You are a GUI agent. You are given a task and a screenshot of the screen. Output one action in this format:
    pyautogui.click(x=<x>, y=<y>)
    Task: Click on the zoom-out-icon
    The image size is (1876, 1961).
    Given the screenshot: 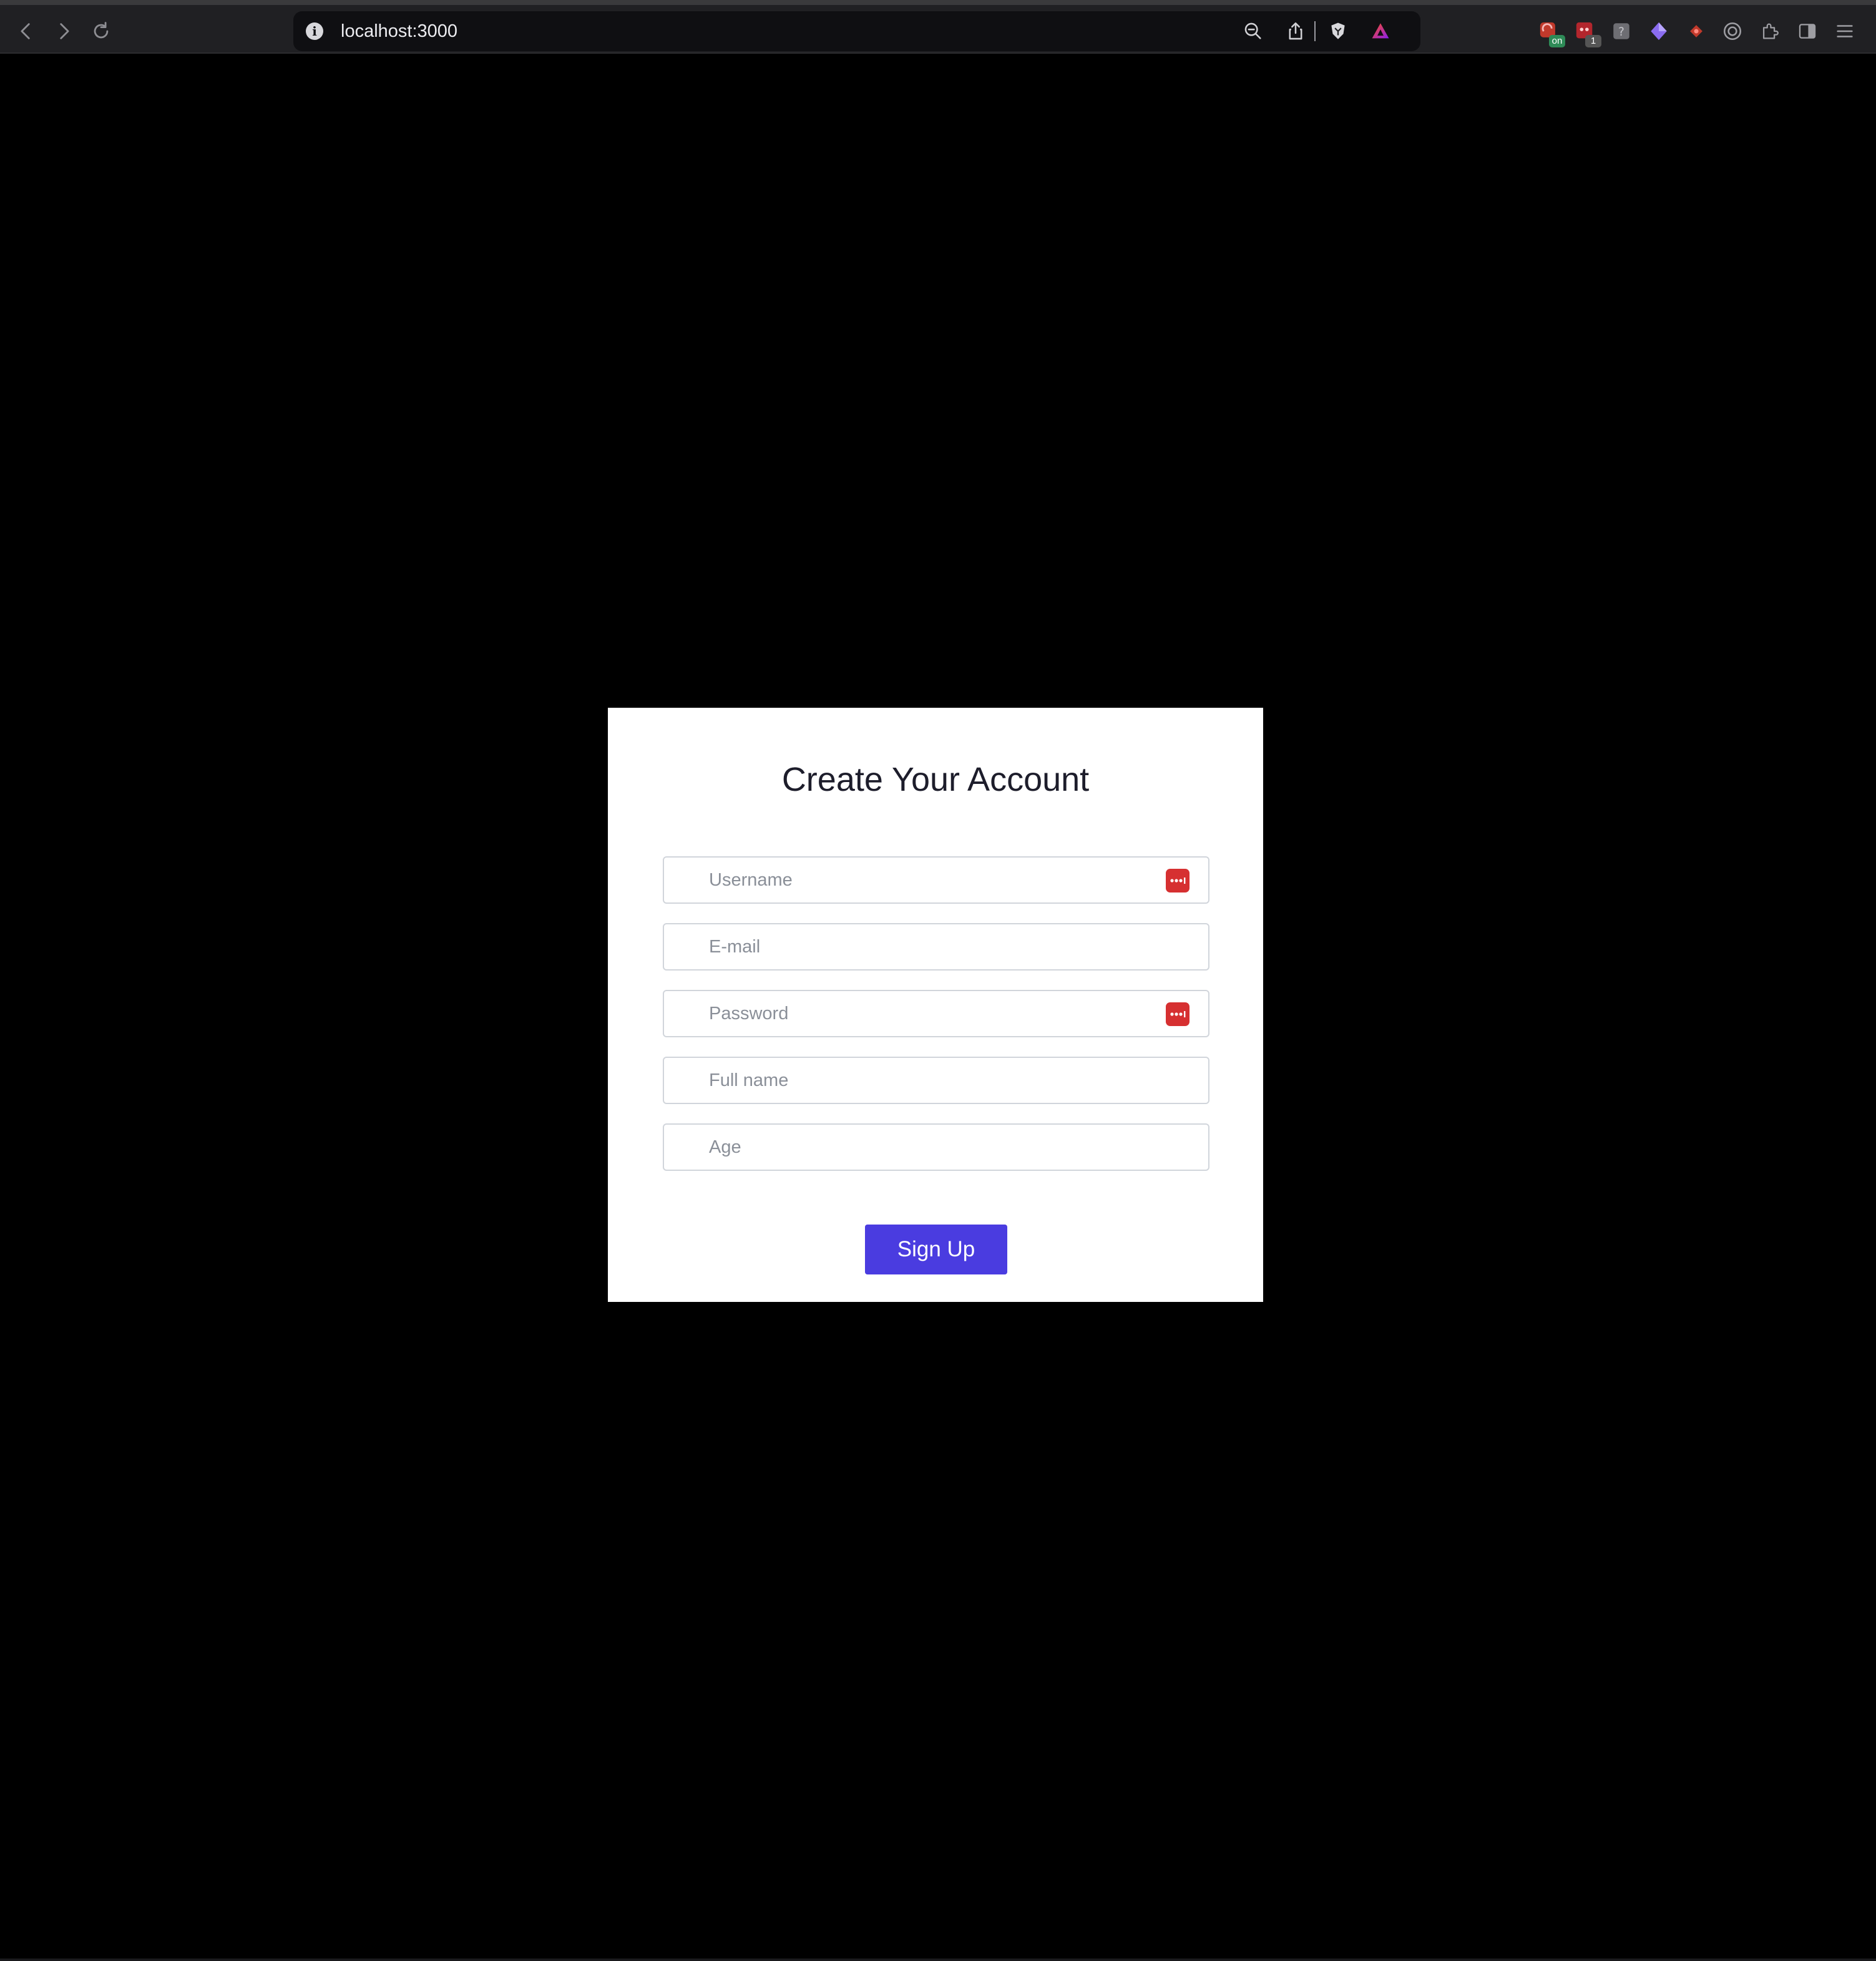 What is the action you would take?
    pyautogui.click(x=1253, y=31)
    